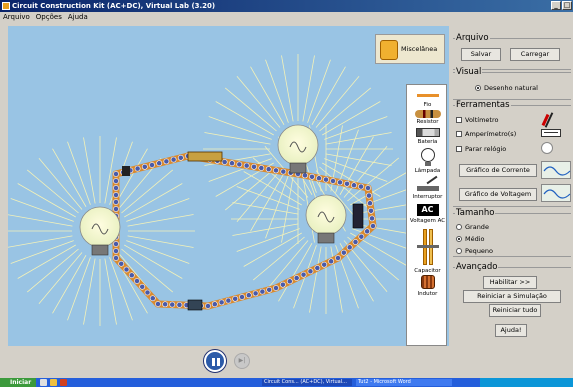 The height and width of the screenshot is (387, 573). I want to click on battery-icon, so click(427, 132).